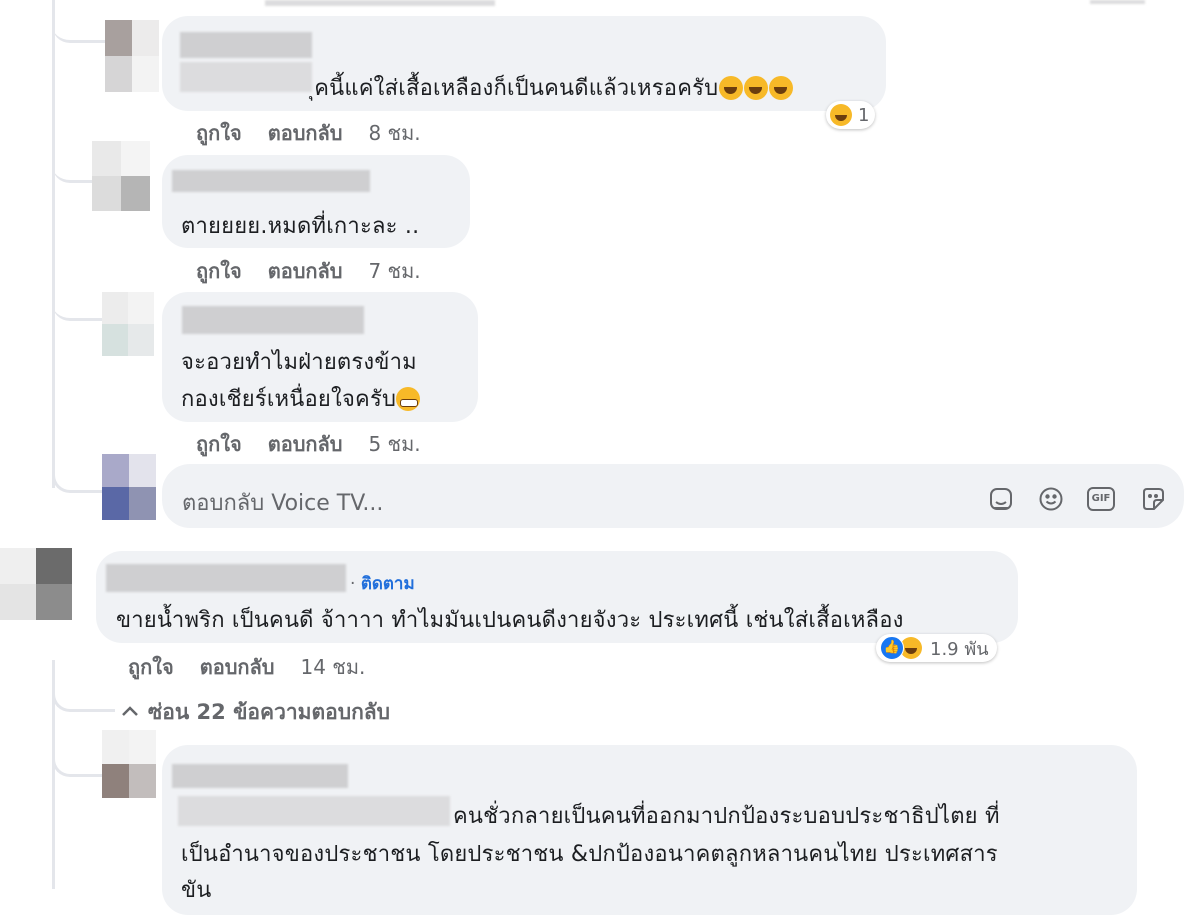 The image size is (1200, 915). I want to click on chevron-up-icon, so click(130, 711).